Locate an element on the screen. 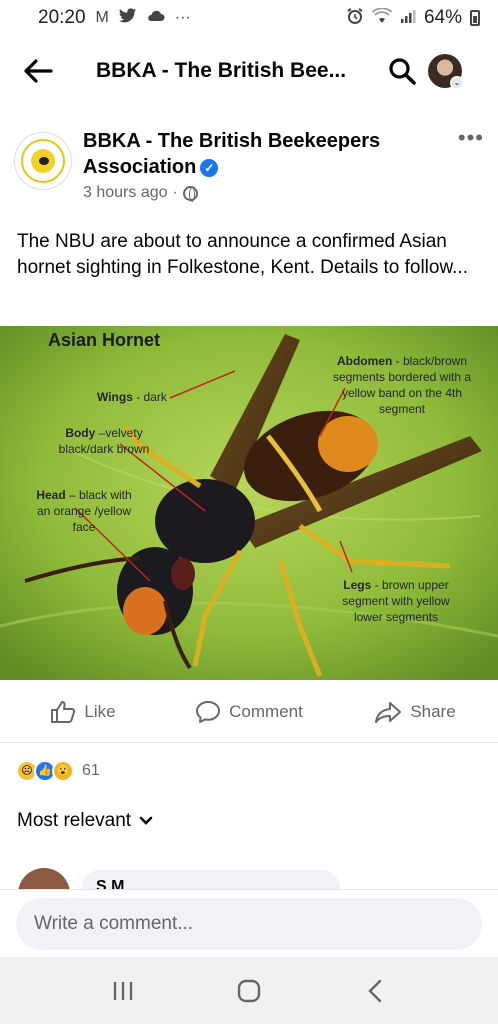  comment-bubble: S M is located at coordinates (211, 880).